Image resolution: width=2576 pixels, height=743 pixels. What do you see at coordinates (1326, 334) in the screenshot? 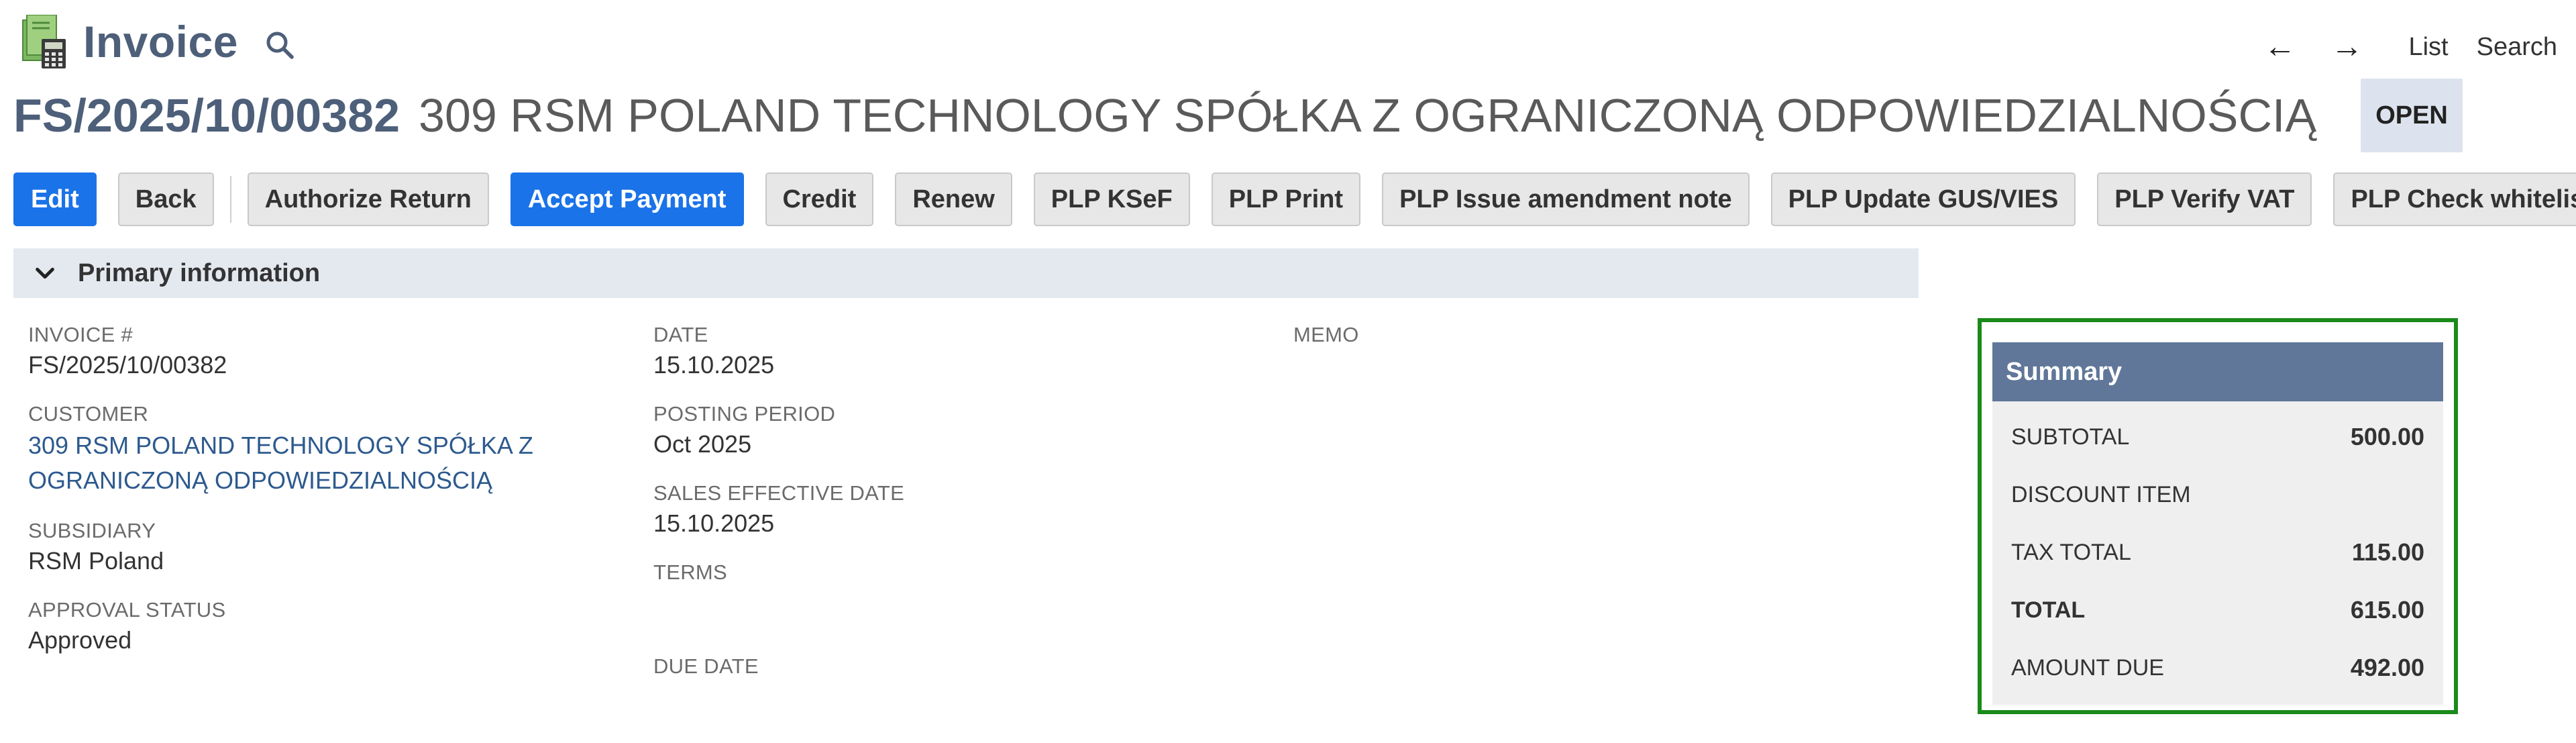
I see `field-label: MEMO` at bounding box center [1326, 334].